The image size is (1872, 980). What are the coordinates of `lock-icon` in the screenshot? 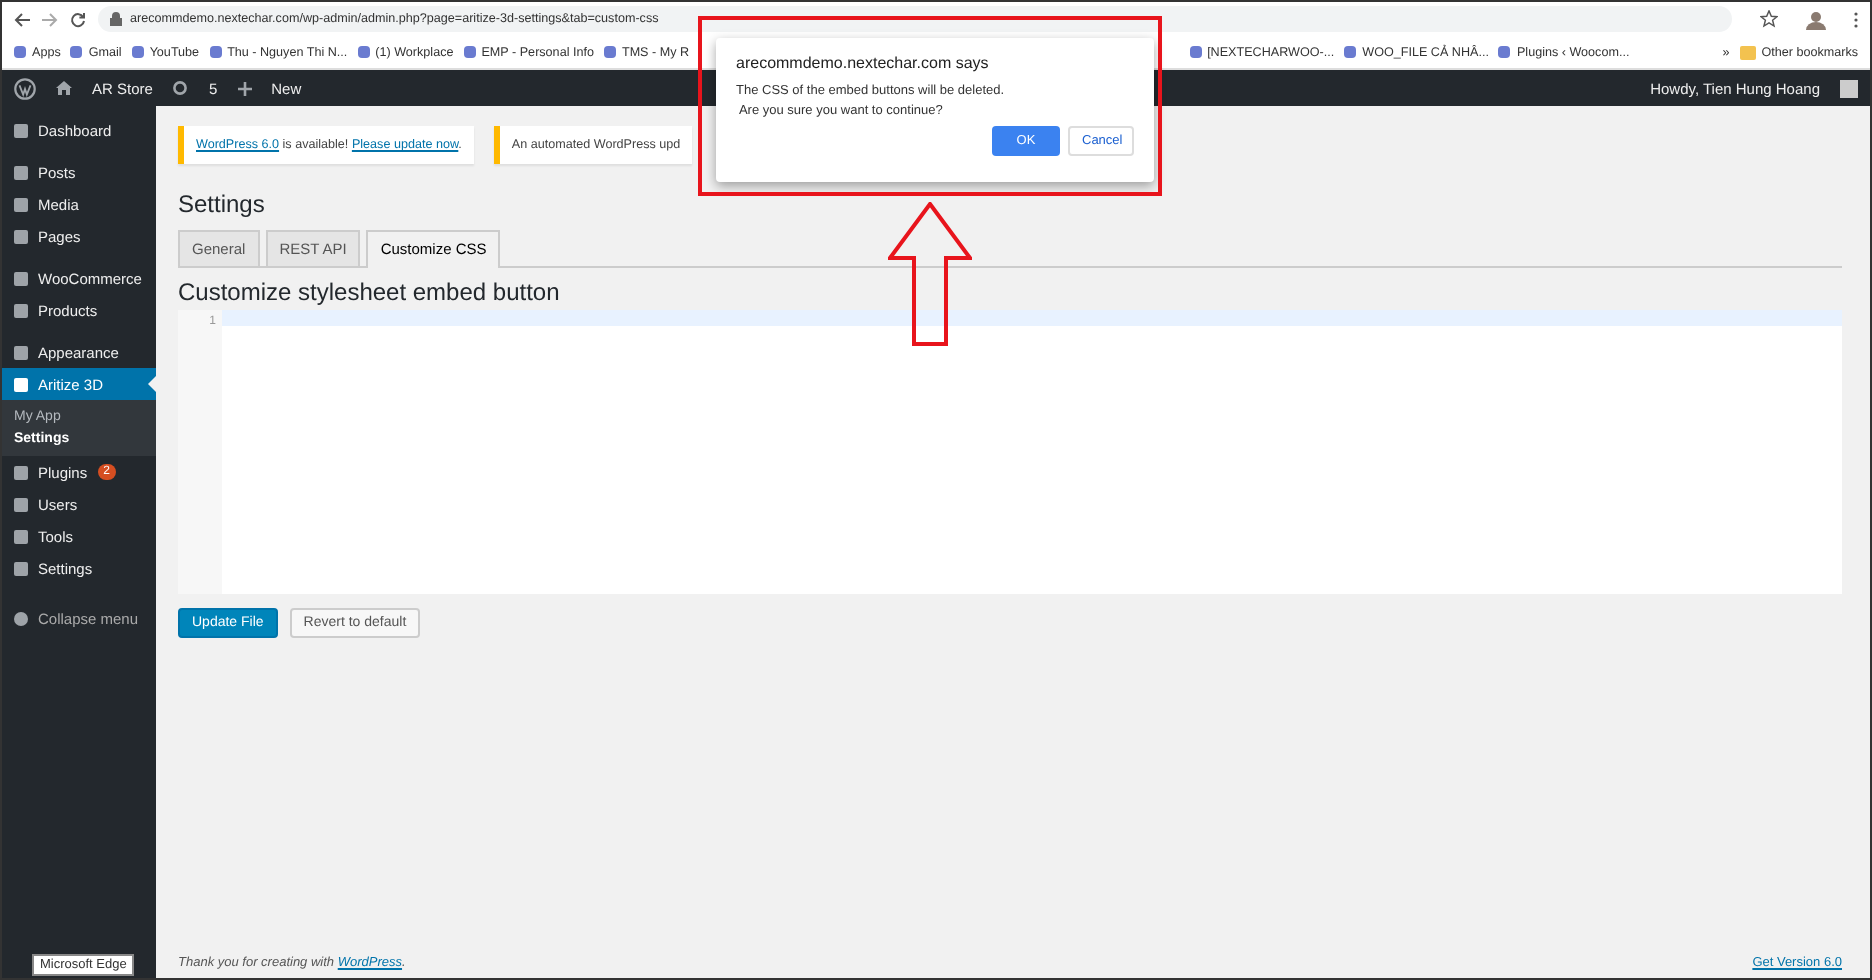 It's located at (116, 19).